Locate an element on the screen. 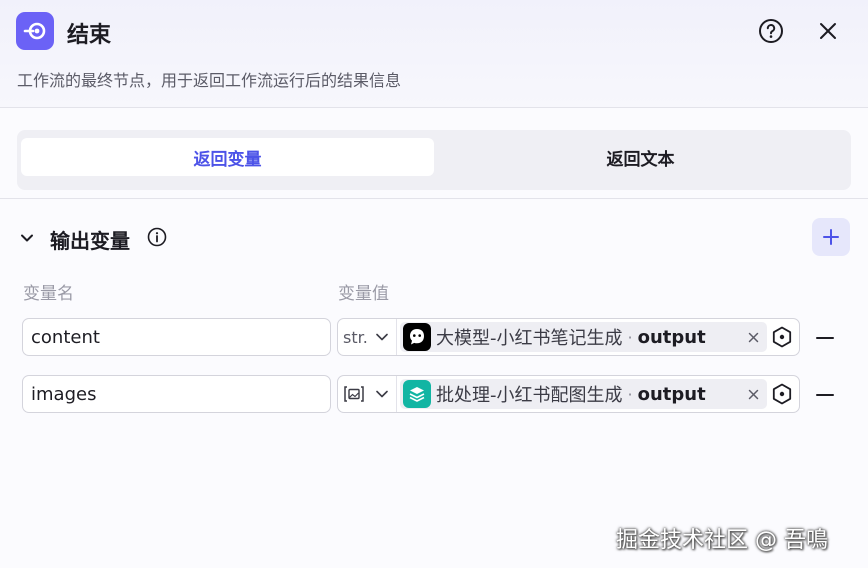 This screenshot has width=868, height=568. variable-value-field: 批处理-小红书配图生成 · output is located at coordinates (568, 394).